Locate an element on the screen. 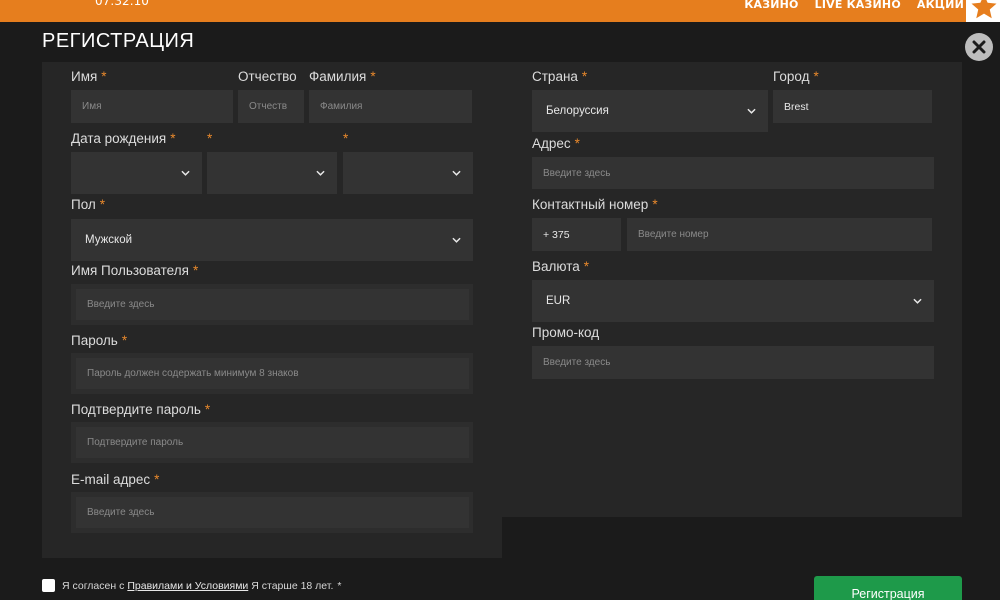  confirm-password-label: Подтвердите пароль * is located at coordinates (141, 409).